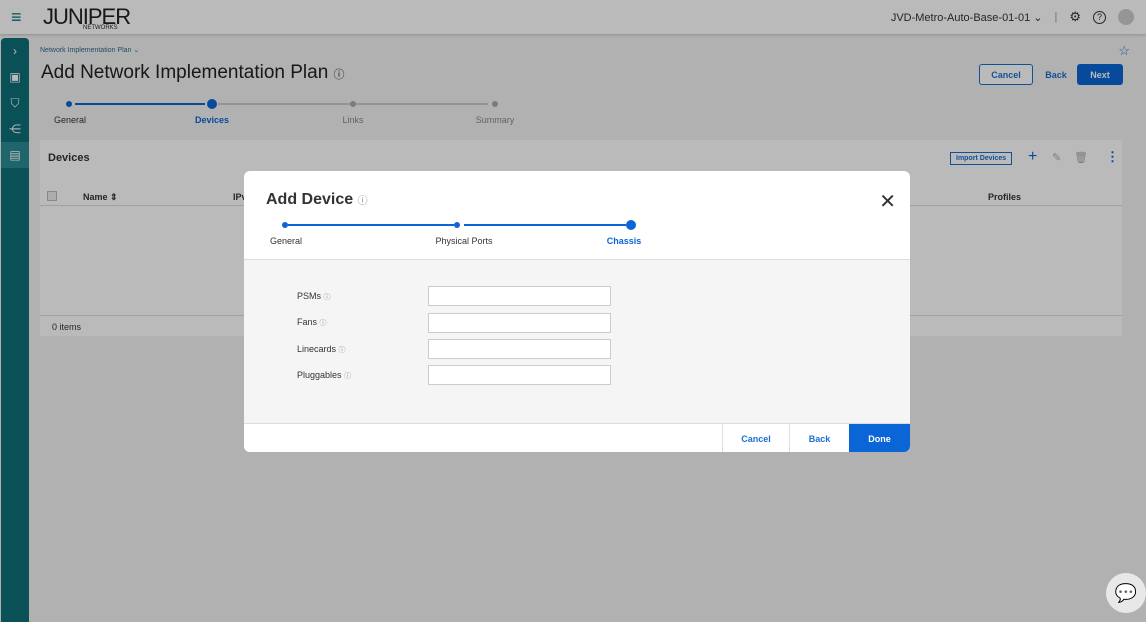 The width and height of the screenshot is (1146, 622). What do you see at coordinates (519, 296) in the screenshot?
I see `psms-input` at bounding box center [519, 296].